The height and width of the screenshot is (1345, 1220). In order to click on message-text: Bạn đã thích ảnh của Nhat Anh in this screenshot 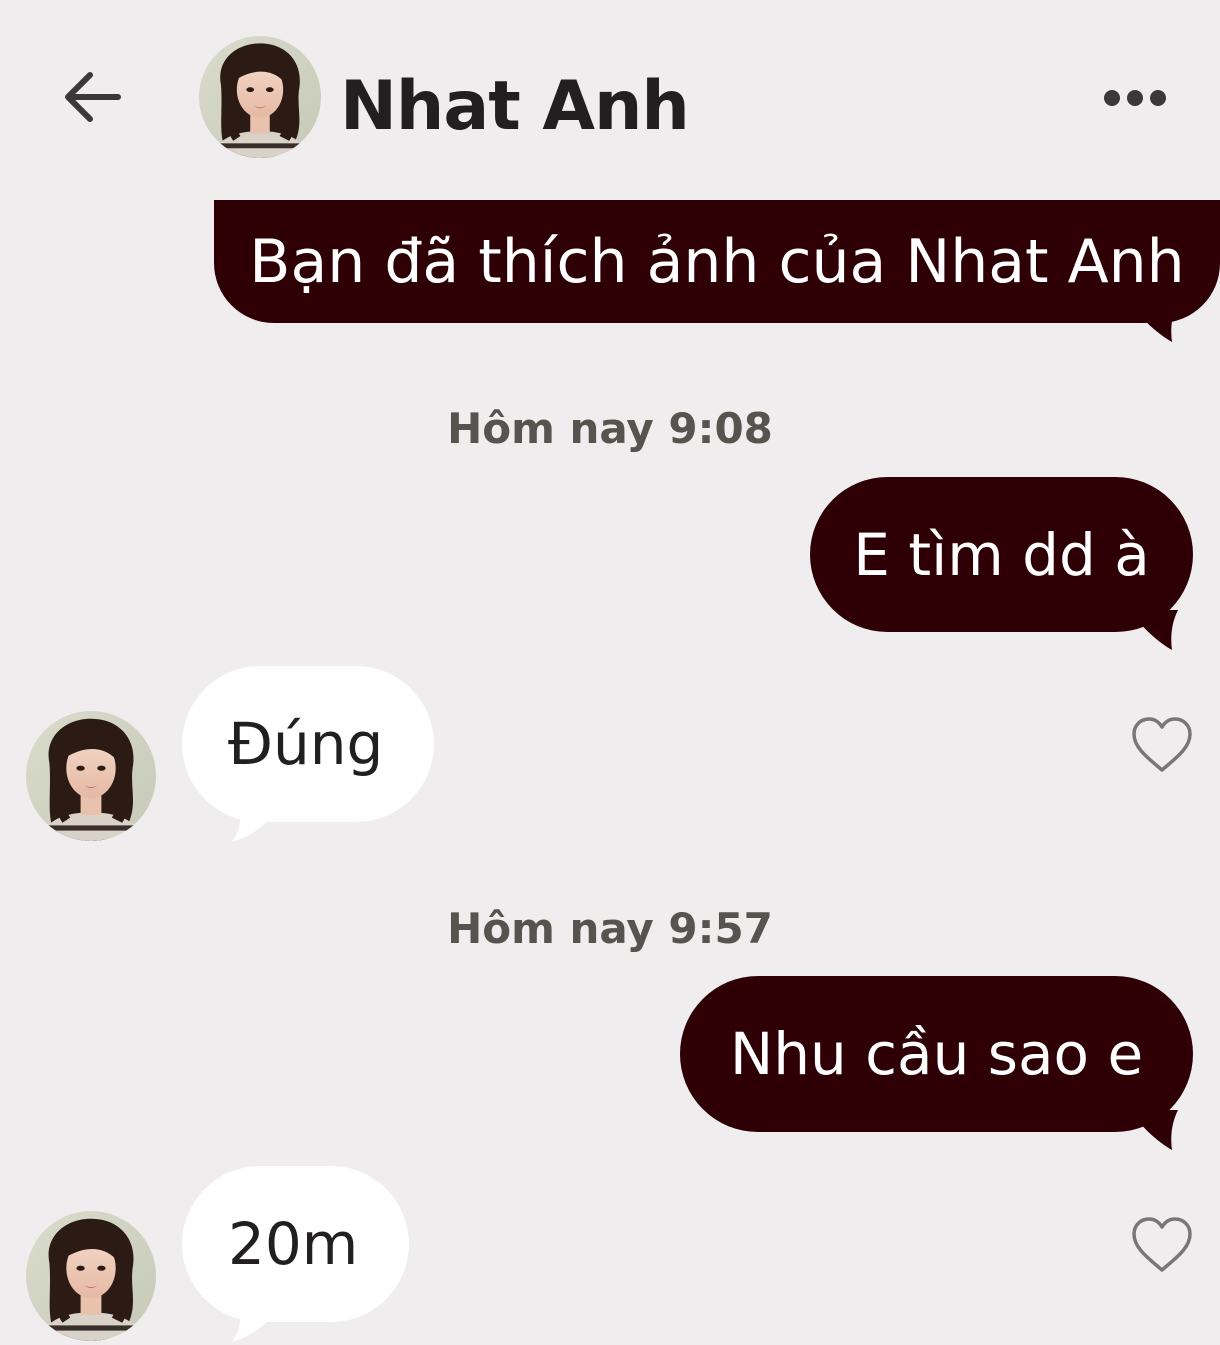, I will do `click(717, 261)`.